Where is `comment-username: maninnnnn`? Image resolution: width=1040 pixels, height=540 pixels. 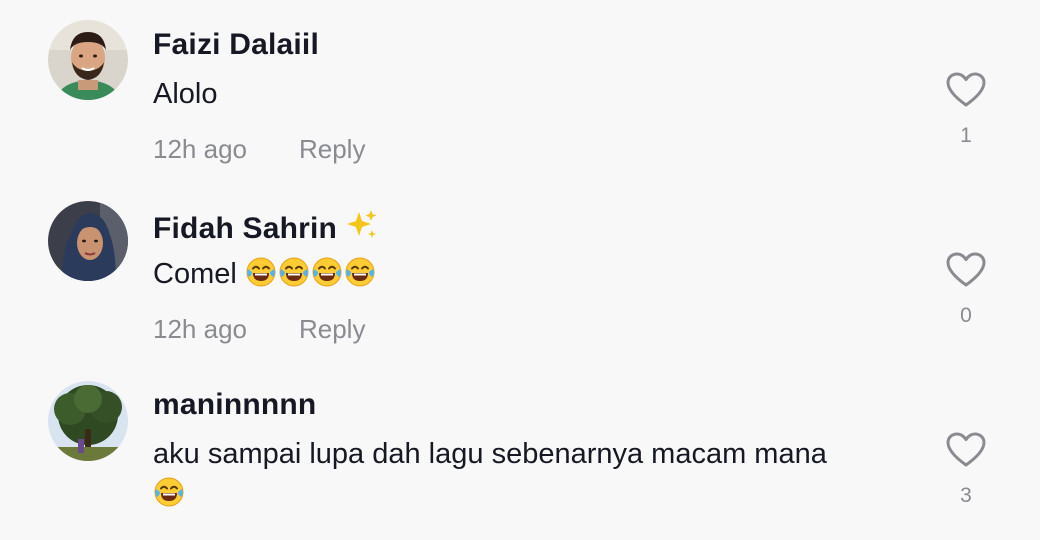 comment-username: maninnnnn is located at coordinates (234, 405).